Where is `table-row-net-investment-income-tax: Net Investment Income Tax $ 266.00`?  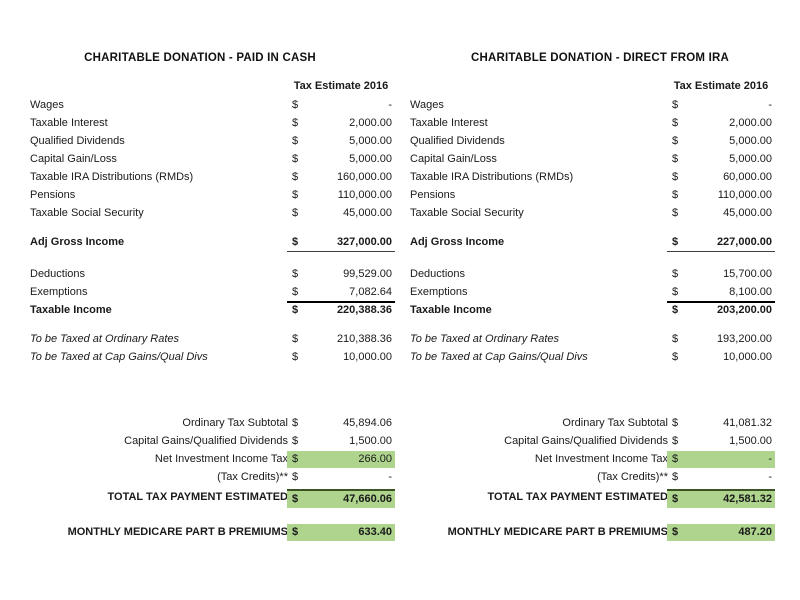
table-row-net-investment-income-tax: Net Investment Income Tax $ 266.00 is located at coordinates (200, 459).